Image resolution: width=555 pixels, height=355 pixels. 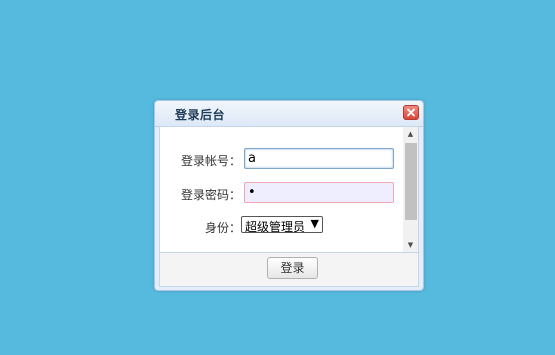 I want to click on account-row: 登录帐号： a, so click(x=280, y=159).